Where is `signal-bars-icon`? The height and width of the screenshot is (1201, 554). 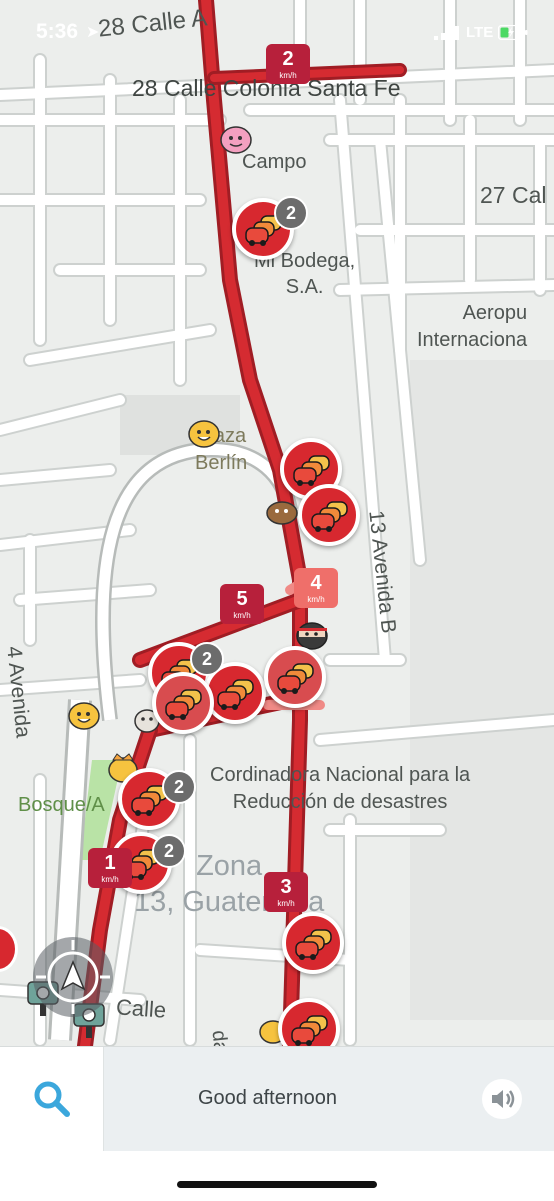 signal-bars-icon is located at coordinates (446, 33).